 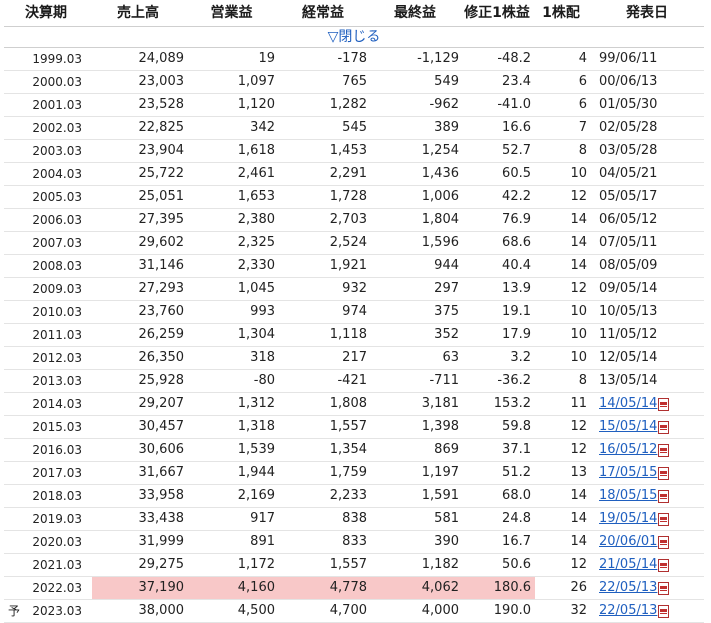 What do you see at coordinates (262, 311) in the screenshot?
I see `operating-profit-cell: 993` at bounding box center [262, 311].